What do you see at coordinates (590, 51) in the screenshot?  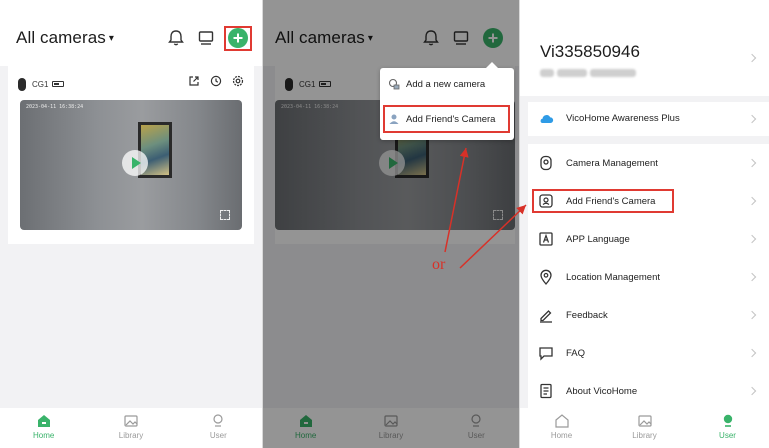 I see `username: Vi335850946` at bounding box center [590, 51].